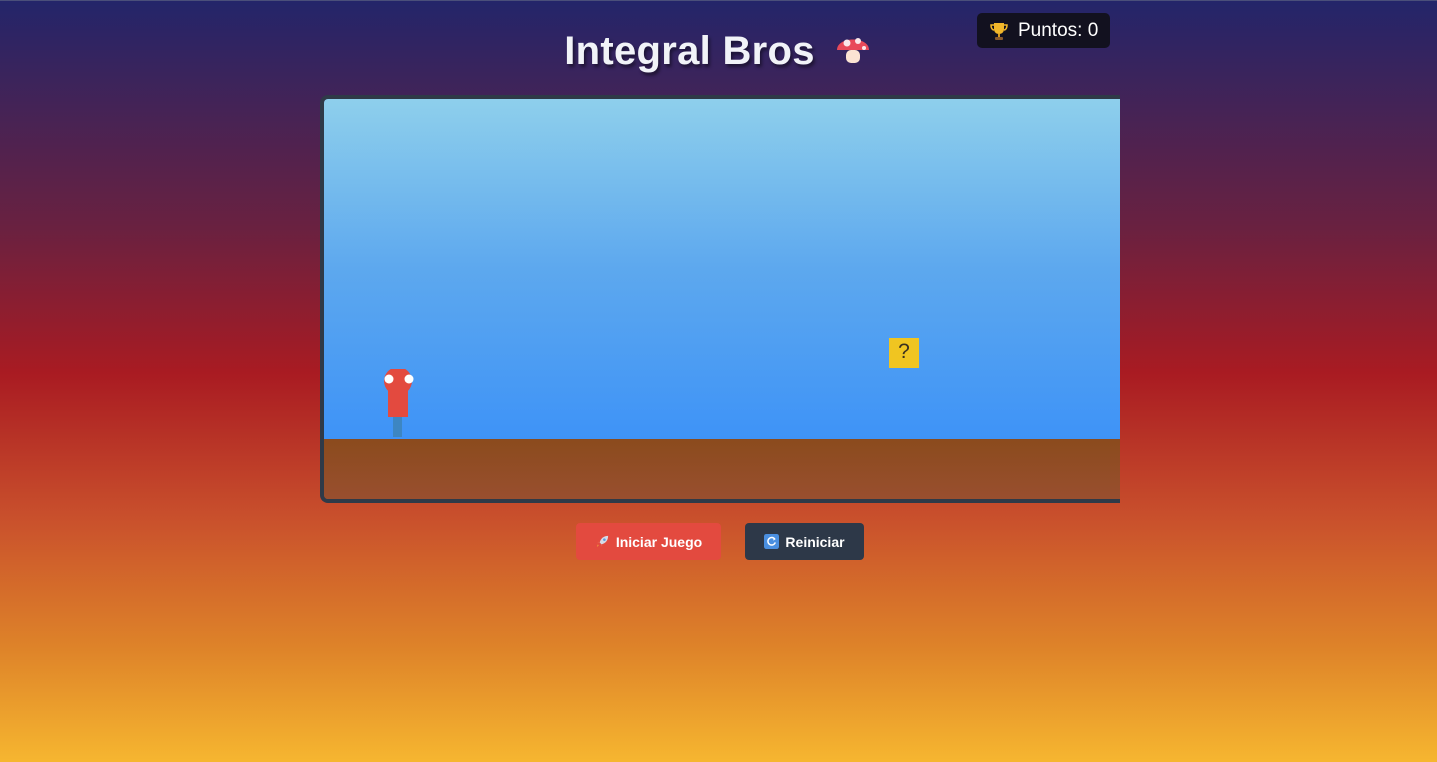 The image size is (1437, 762). What do you see at coordinates (659, 541) in the screenshot?
I see `start-game-label: Iniciar Juego` at bounding box center [659, 541].